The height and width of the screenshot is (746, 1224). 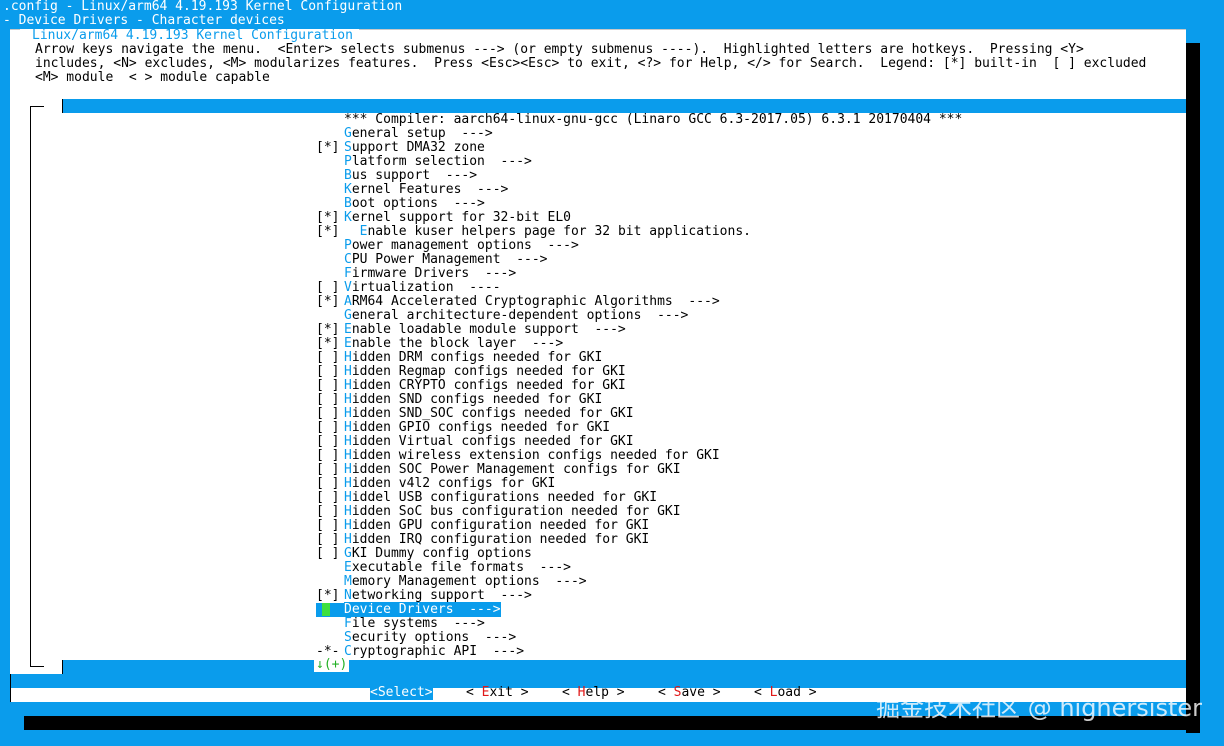 I want to click on menu-item-hotkey: K, so click(x=348, y=217).